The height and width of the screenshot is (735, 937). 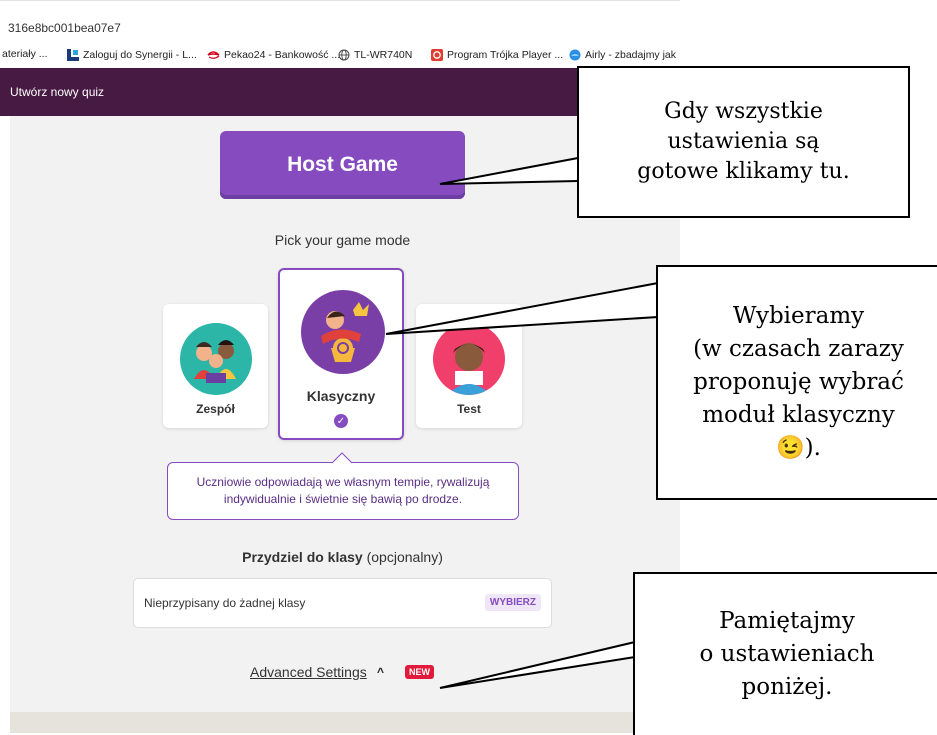 I want to click on callout-line: proponuję wybrać, so click(x=798, y=382).